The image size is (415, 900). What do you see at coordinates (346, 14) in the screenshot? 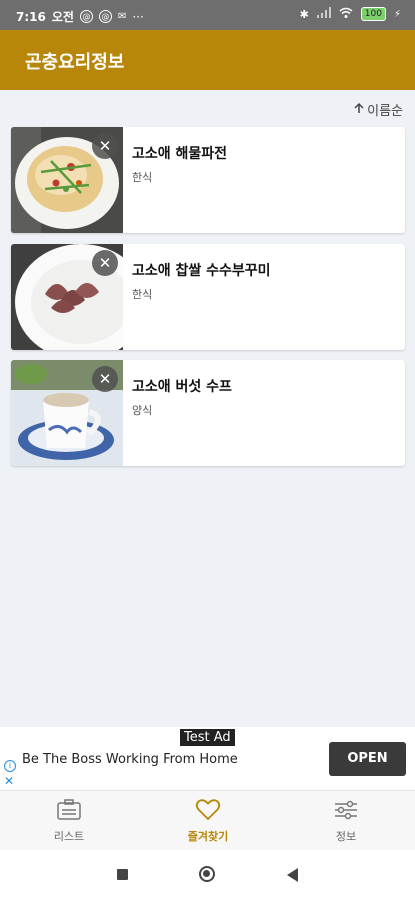
I see `wifi-icon` at bounding box center [346, 14].